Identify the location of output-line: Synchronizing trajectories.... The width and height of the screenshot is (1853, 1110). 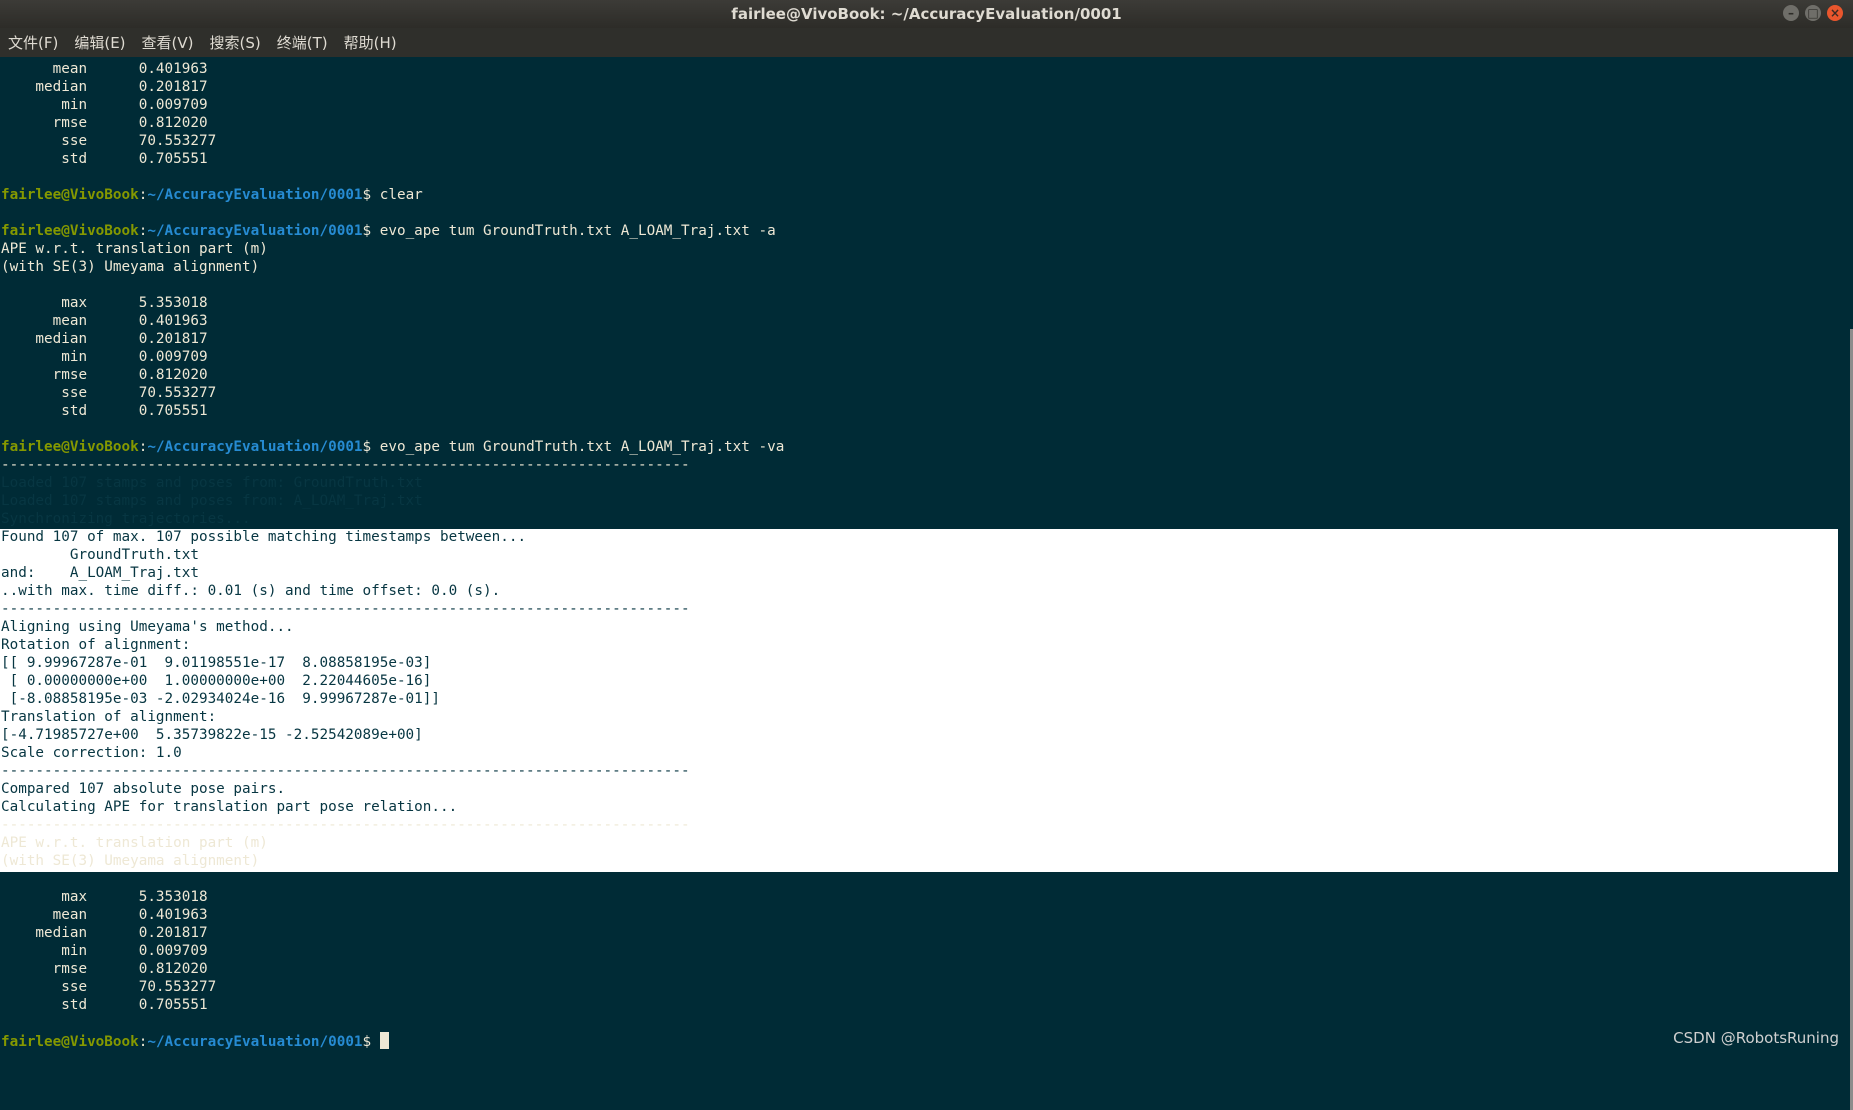
(392, 519).